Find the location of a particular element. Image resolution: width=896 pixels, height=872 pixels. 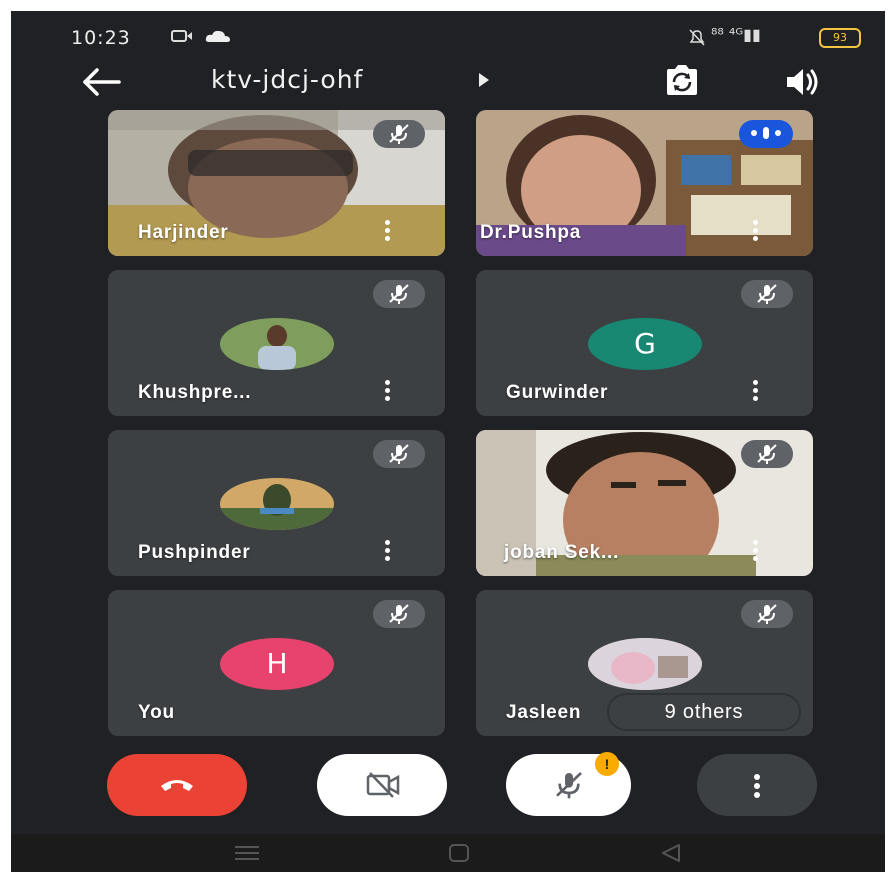

participant-tile: G Gurwinder is located at coordinates (644, 343).